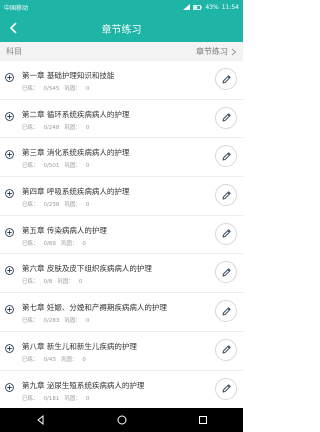 The height and width of the screenshot is (432, 320). Describe the element at coordinates (49, 243) in the screenshot. I see `done-count: 0/69` at that location.